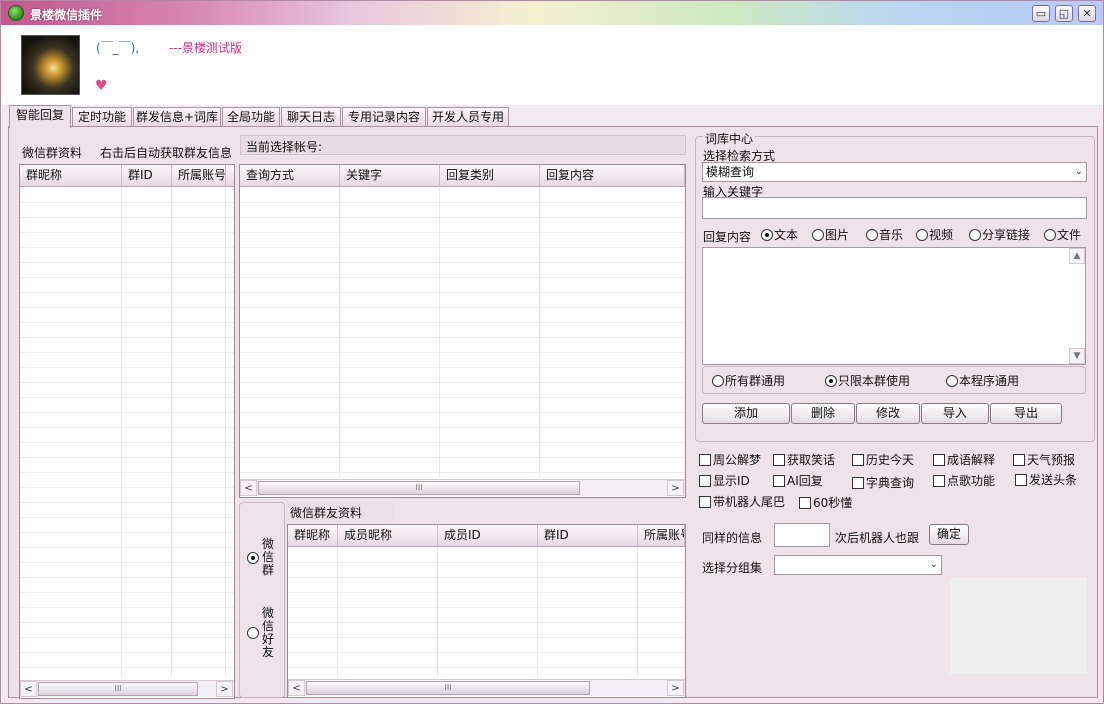 This screenshot has width=1104, height=704. Describe the element at coordinates (894, 172) in the screenshot. I see `search-mode-select: 模糊查询 ⌄` at that location.